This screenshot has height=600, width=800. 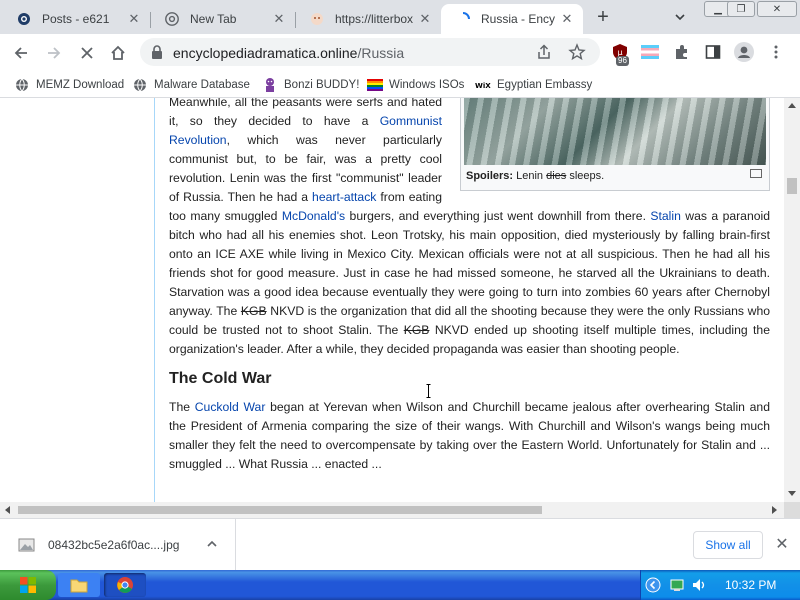 I want to click on image-thumbnail: Spoilers: Lenin dies sleeps., so click(x=615, y=144).